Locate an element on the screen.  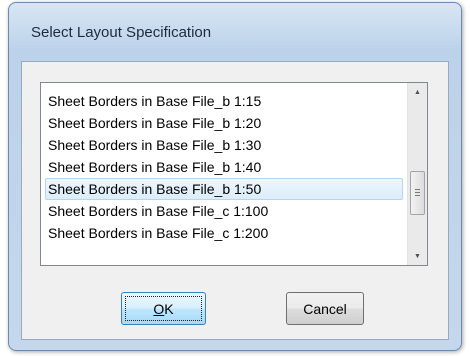
ok-button-focus-rect: OK is located at coordinates (163, 308).